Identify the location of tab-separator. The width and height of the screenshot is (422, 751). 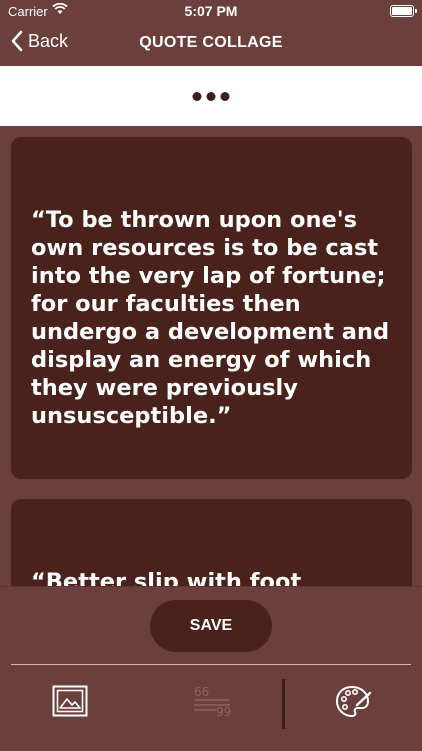
(283, 704).